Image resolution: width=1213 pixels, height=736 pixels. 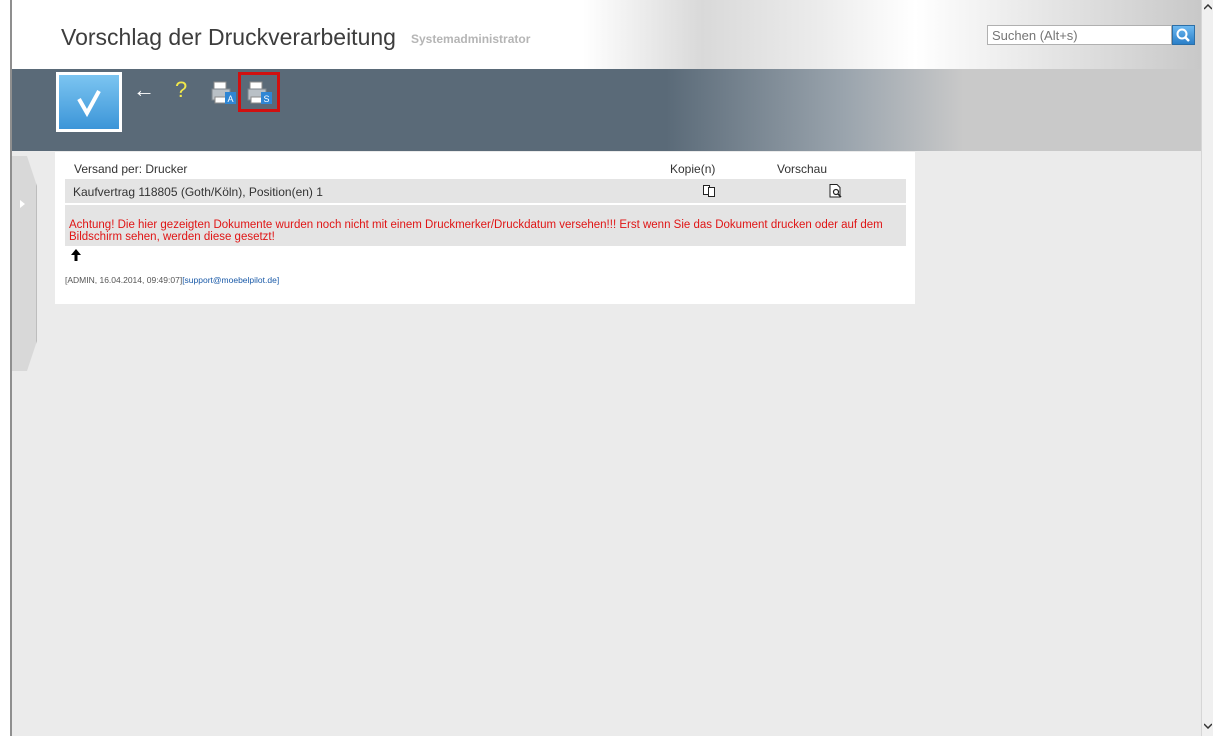 I want to click on toolbar: ← ? A S, so click(x=606, y=110).